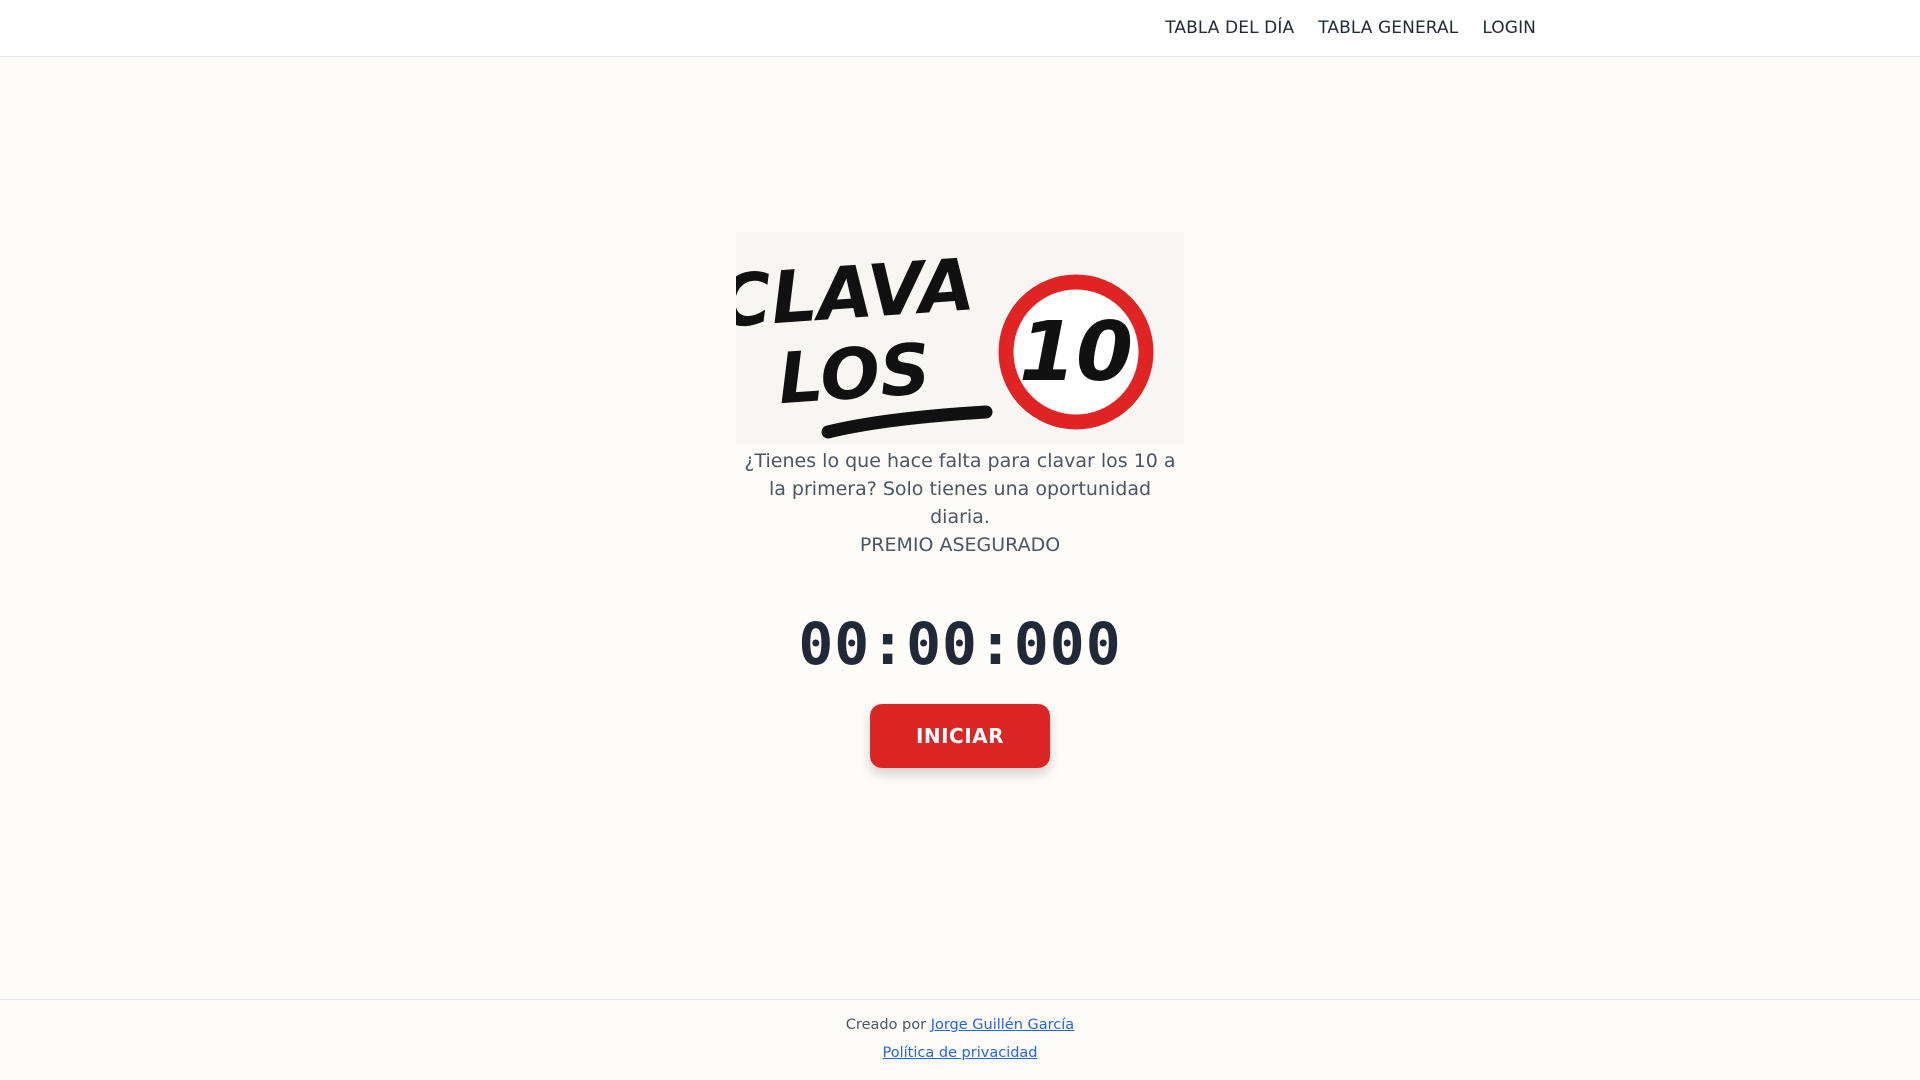 This screenshot has height=1080, width=1920. Describe the element at coordinates (854, 374) in the screenshot. I see `logo-word-los: LOS` at that location.